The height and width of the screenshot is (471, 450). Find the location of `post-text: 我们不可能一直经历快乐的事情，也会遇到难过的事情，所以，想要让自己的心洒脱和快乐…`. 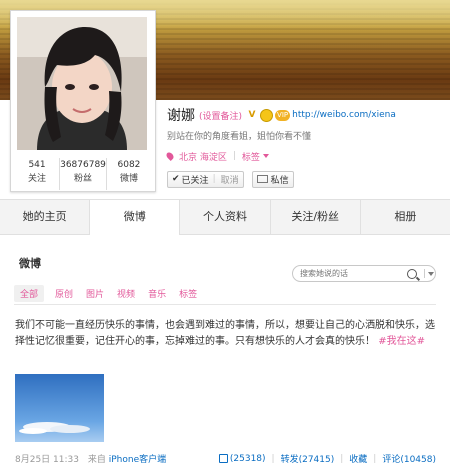

post-text: 我们不可能一直经历快乐的事情，也会遇到难过的事情，所以，想要让自己的心洒脱和快乐… is located at coordinates (225, 333).